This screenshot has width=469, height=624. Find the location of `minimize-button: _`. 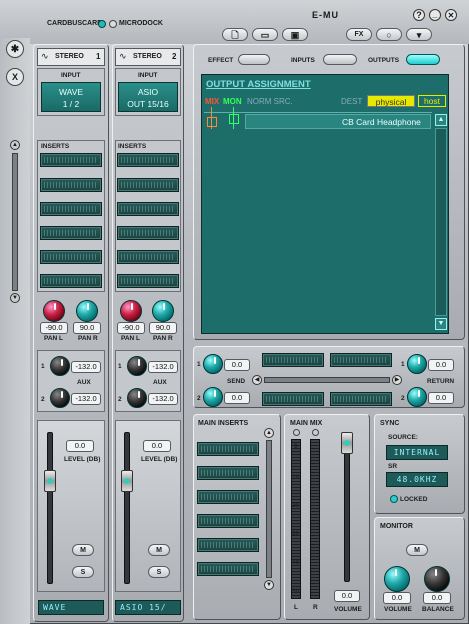

minimize-button: _ is located at coordinates (435, 15).